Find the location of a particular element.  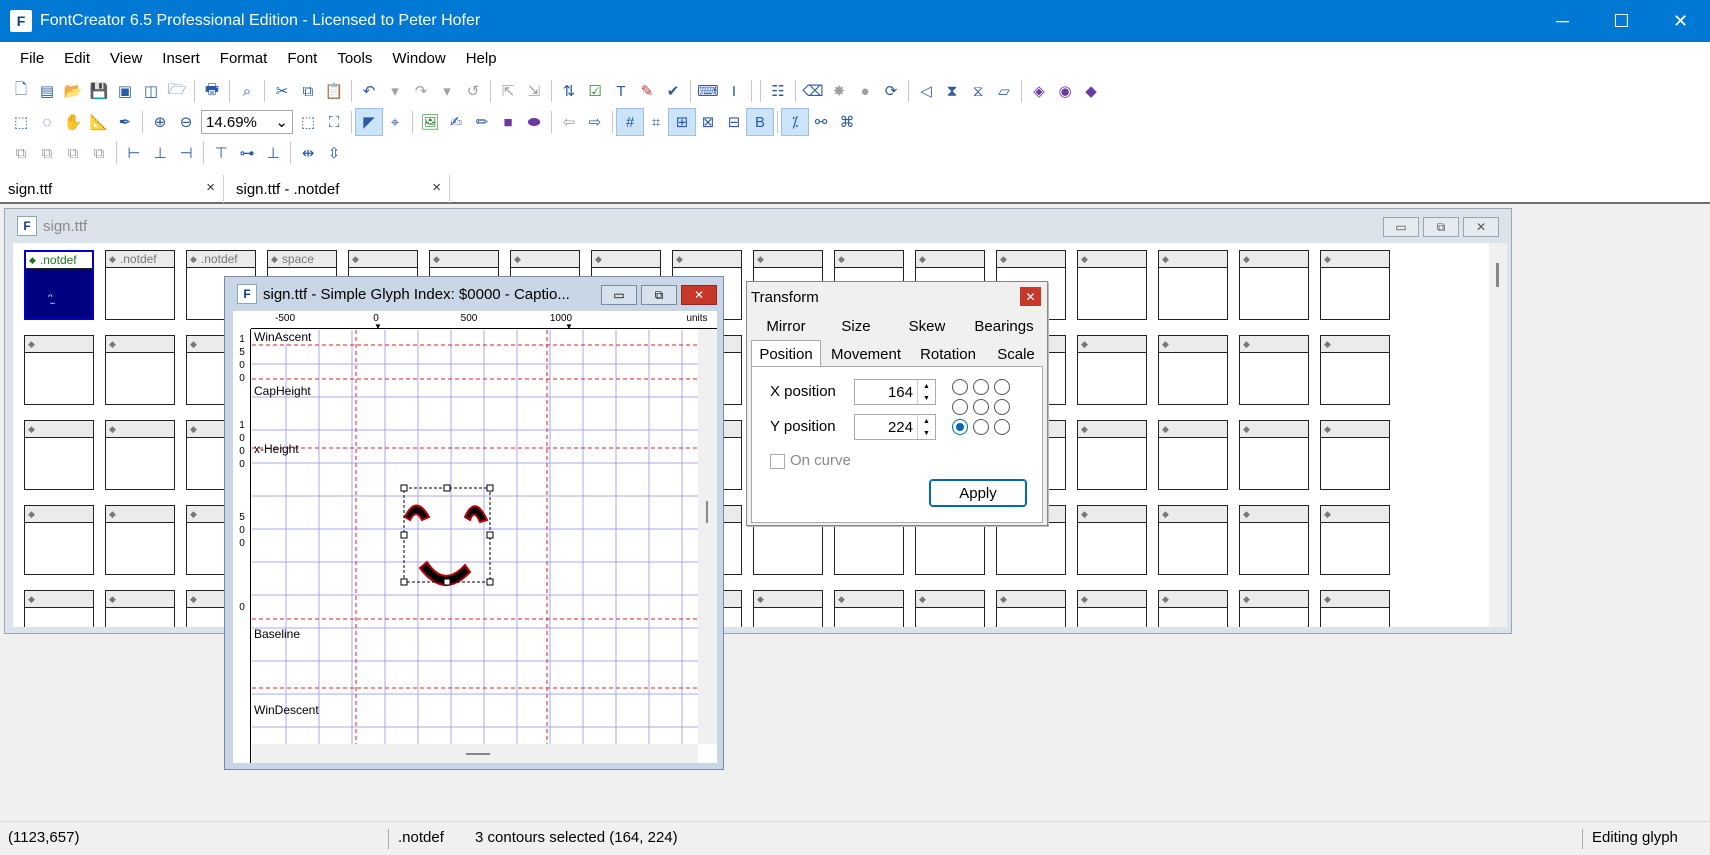

ellipse-icon: ⬬ is located at coordinates (534, 122).